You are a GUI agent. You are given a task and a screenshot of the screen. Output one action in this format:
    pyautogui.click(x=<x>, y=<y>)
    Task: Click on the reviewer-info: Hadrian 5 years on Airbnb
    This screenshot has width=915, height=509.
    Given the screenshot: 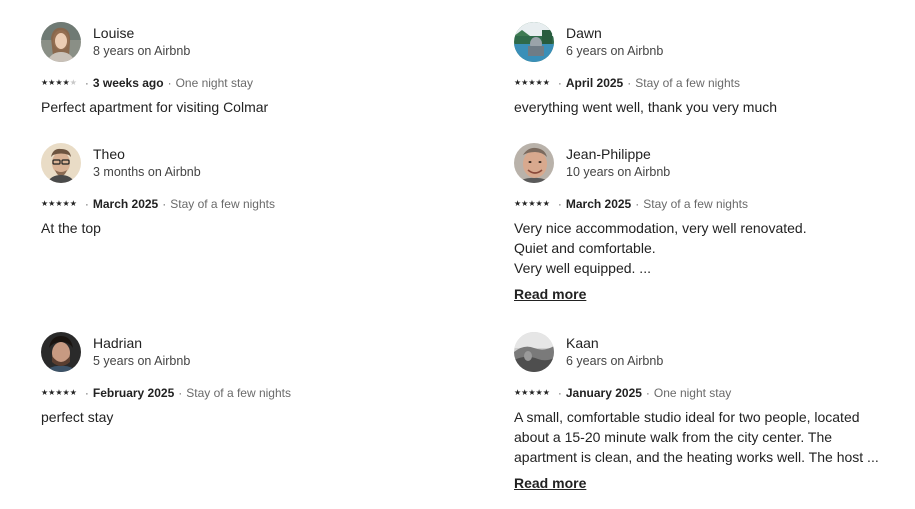 What is the action you would take?
    pyautogui.click(x=141, y=352)
    